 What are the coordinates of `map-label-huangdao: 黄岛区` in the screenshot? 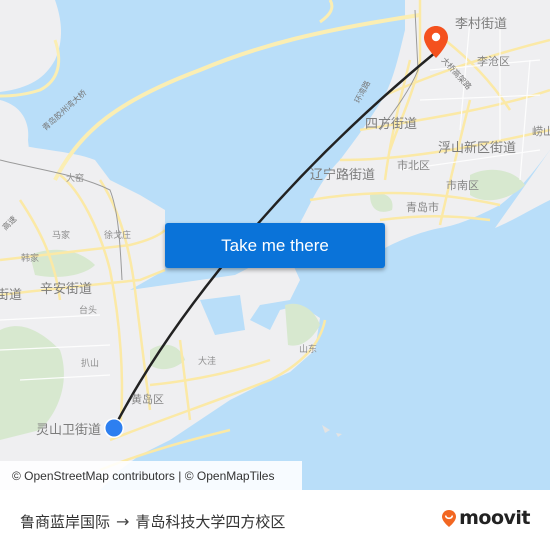 It's located at (147, 399).